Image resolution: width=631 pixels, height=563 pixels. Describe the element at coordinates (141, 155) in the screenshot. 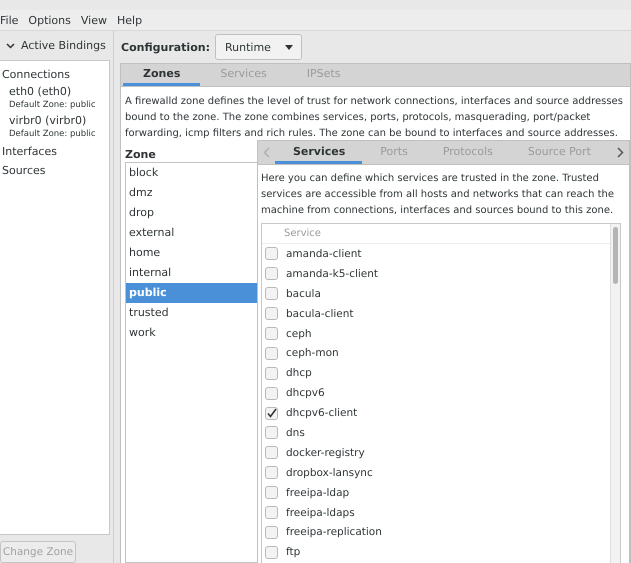

I see `zone-heading: Zone` at that location.